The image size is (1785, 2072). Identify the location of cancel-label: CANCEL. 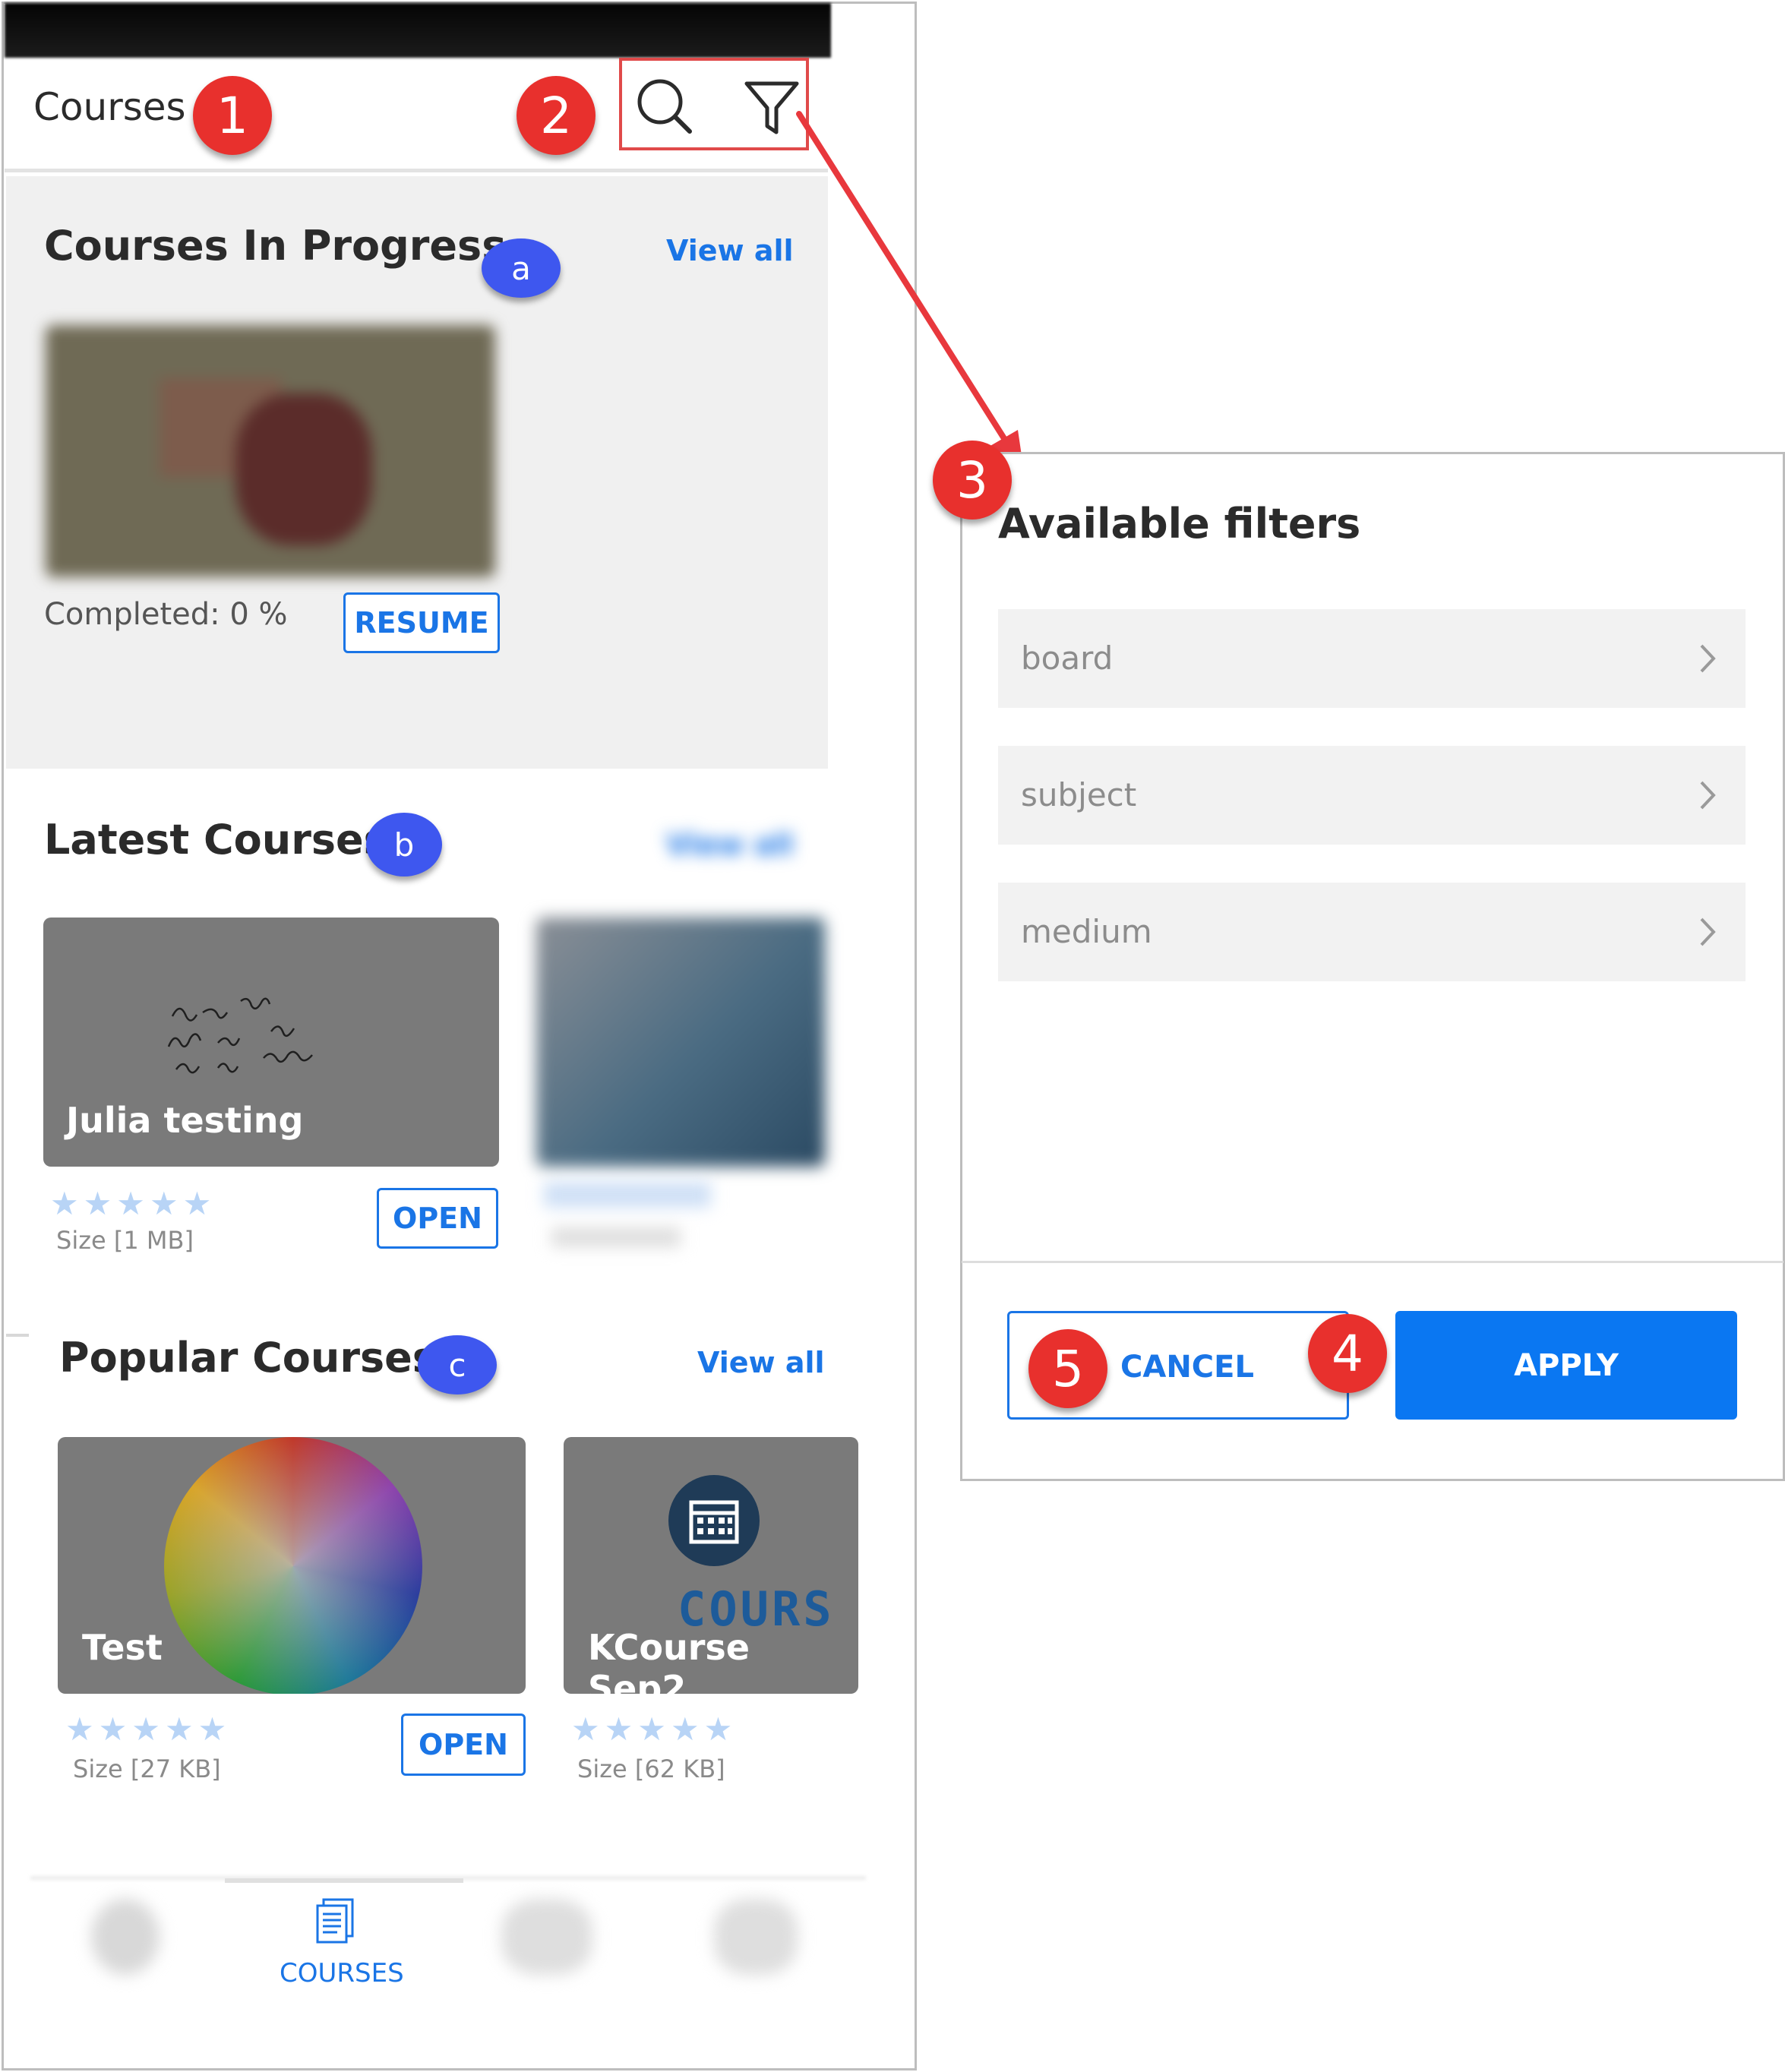
(1187, 1367).